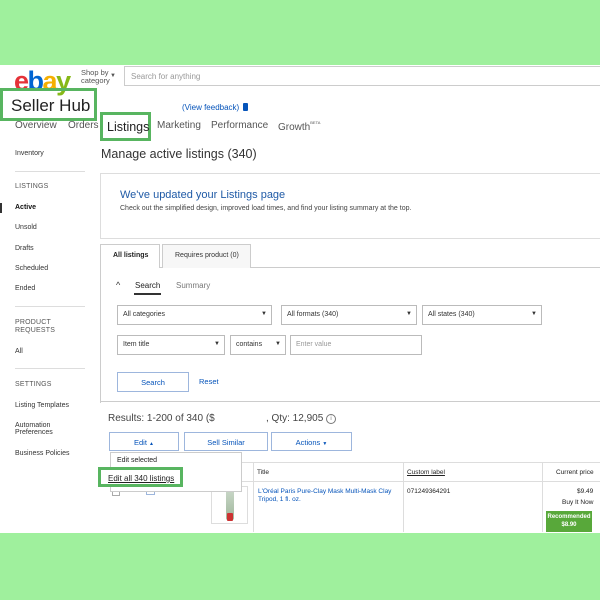 Image resolution: width=600 pixels, height=600 pixels. I want to click on menu-item-edit-selected: Edit selected, so click(137, 460).